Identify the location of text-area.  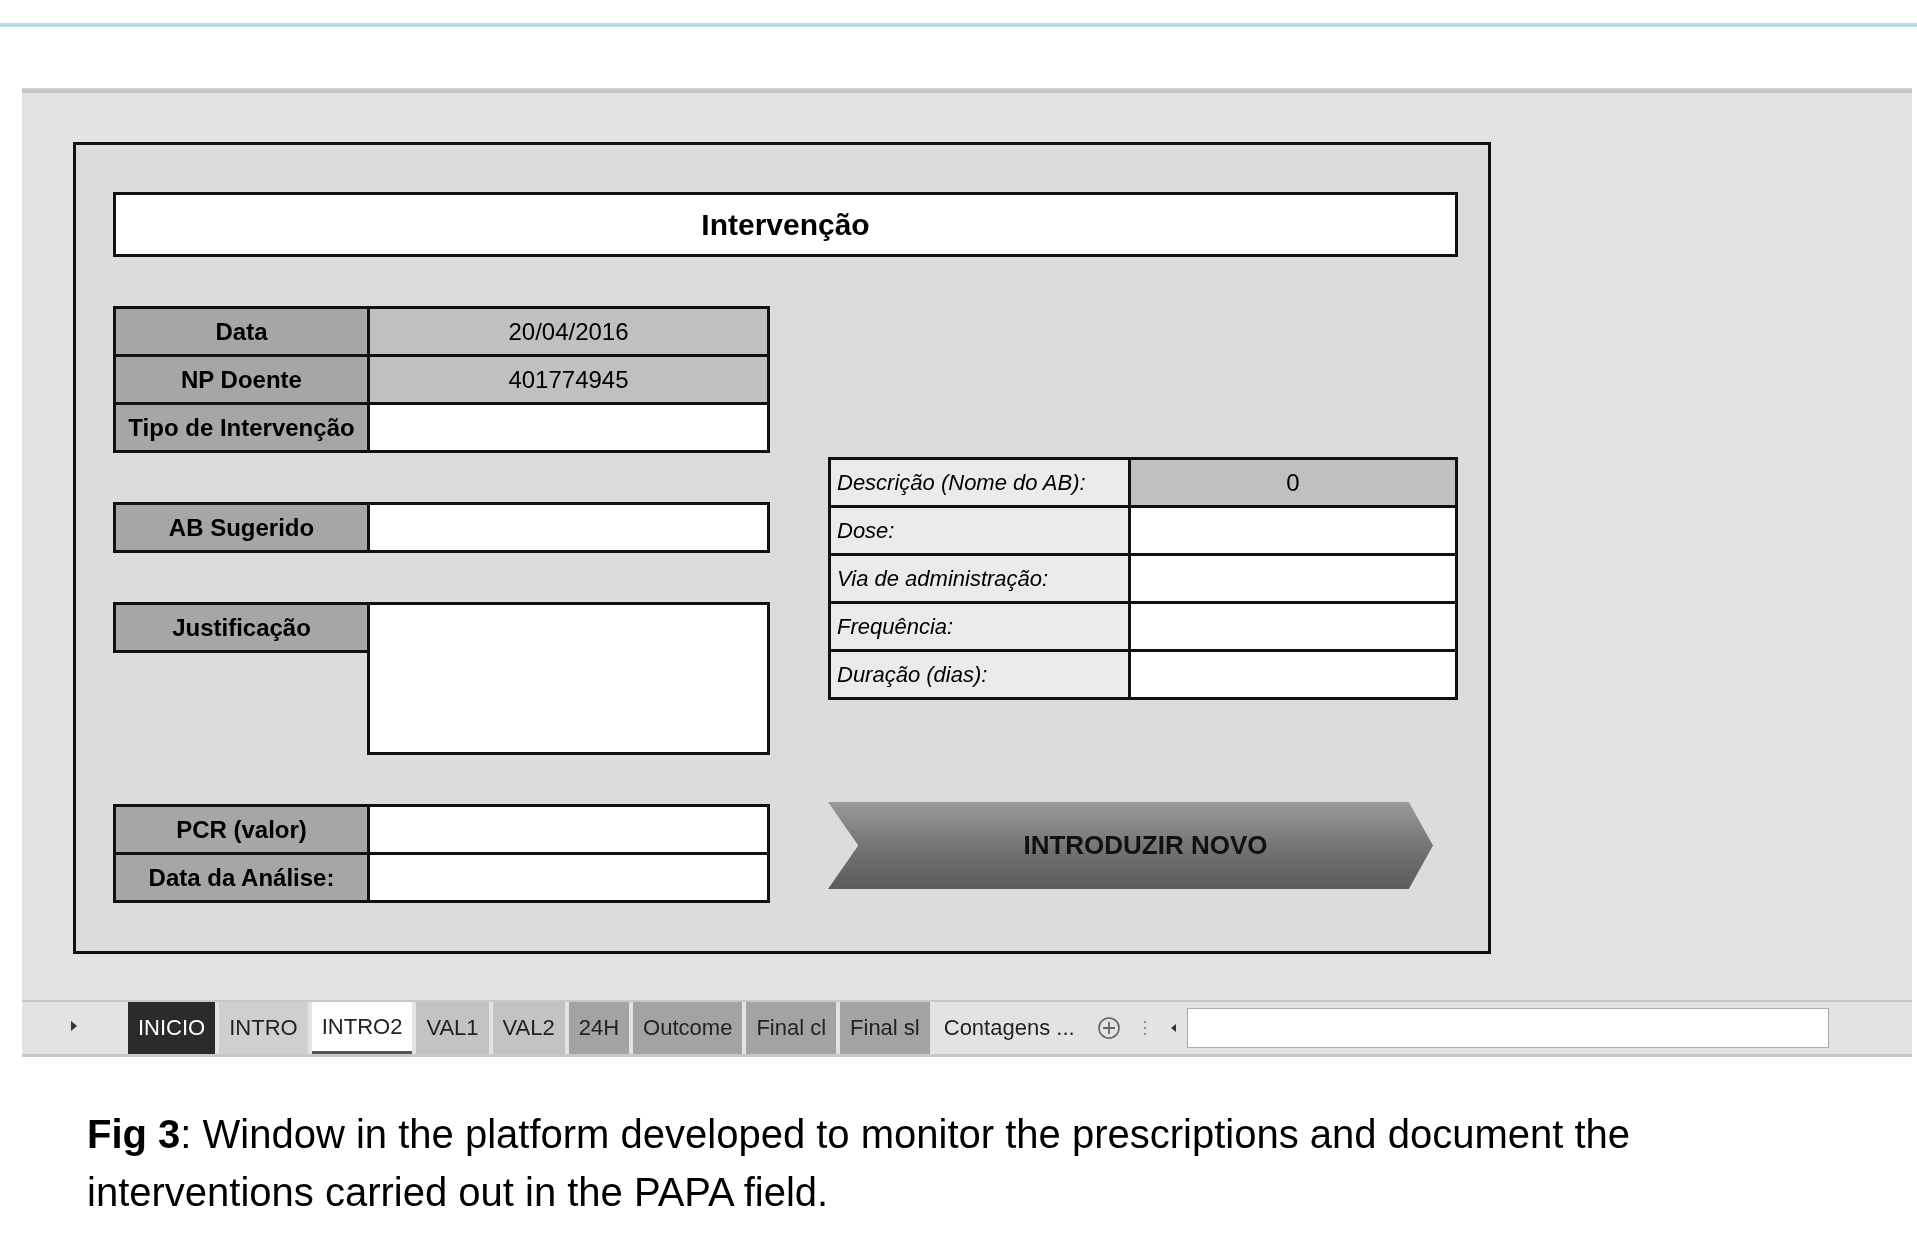
(568, 678).